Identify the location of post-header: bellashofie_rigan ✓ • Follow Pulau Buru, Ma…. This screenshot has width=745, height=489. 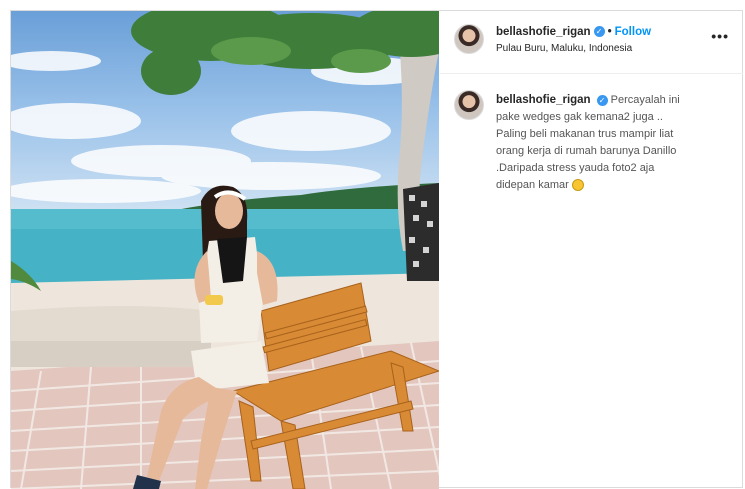
(591, 42).